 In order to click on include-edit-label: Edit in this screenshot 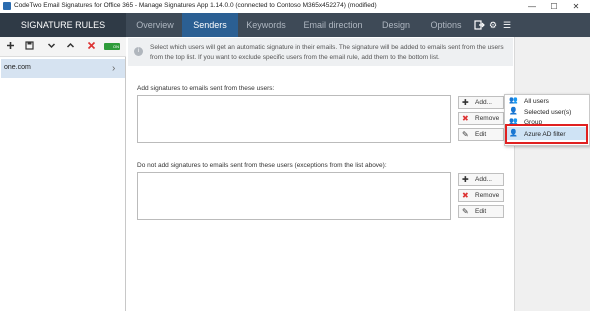, I will do `click(481, 134)`.